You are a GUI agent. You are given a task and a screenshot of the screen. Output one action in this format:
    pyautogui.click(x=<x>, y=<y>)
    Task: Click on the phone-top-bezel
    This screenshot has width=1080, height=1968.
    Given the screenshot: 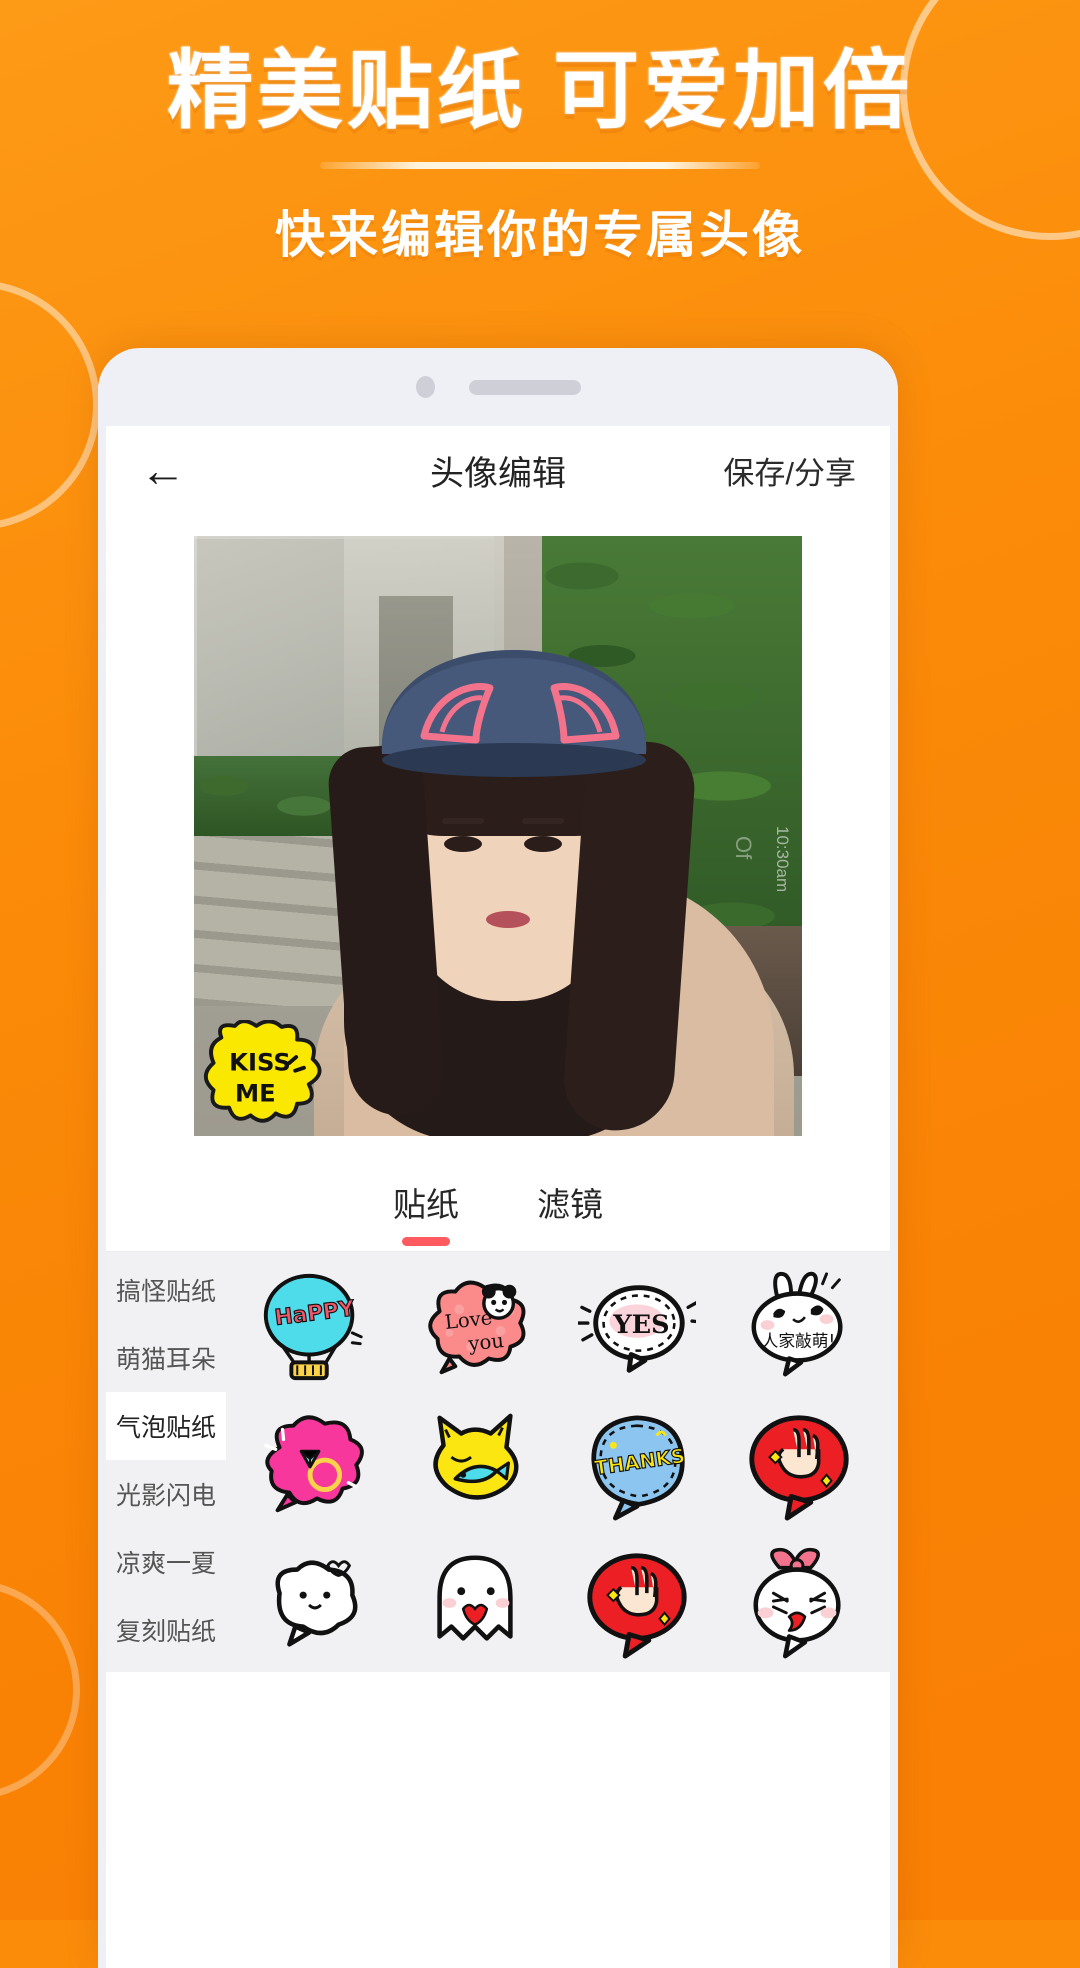 What is the action you would take?
    pyautogui.click(x=498, y=387)
    